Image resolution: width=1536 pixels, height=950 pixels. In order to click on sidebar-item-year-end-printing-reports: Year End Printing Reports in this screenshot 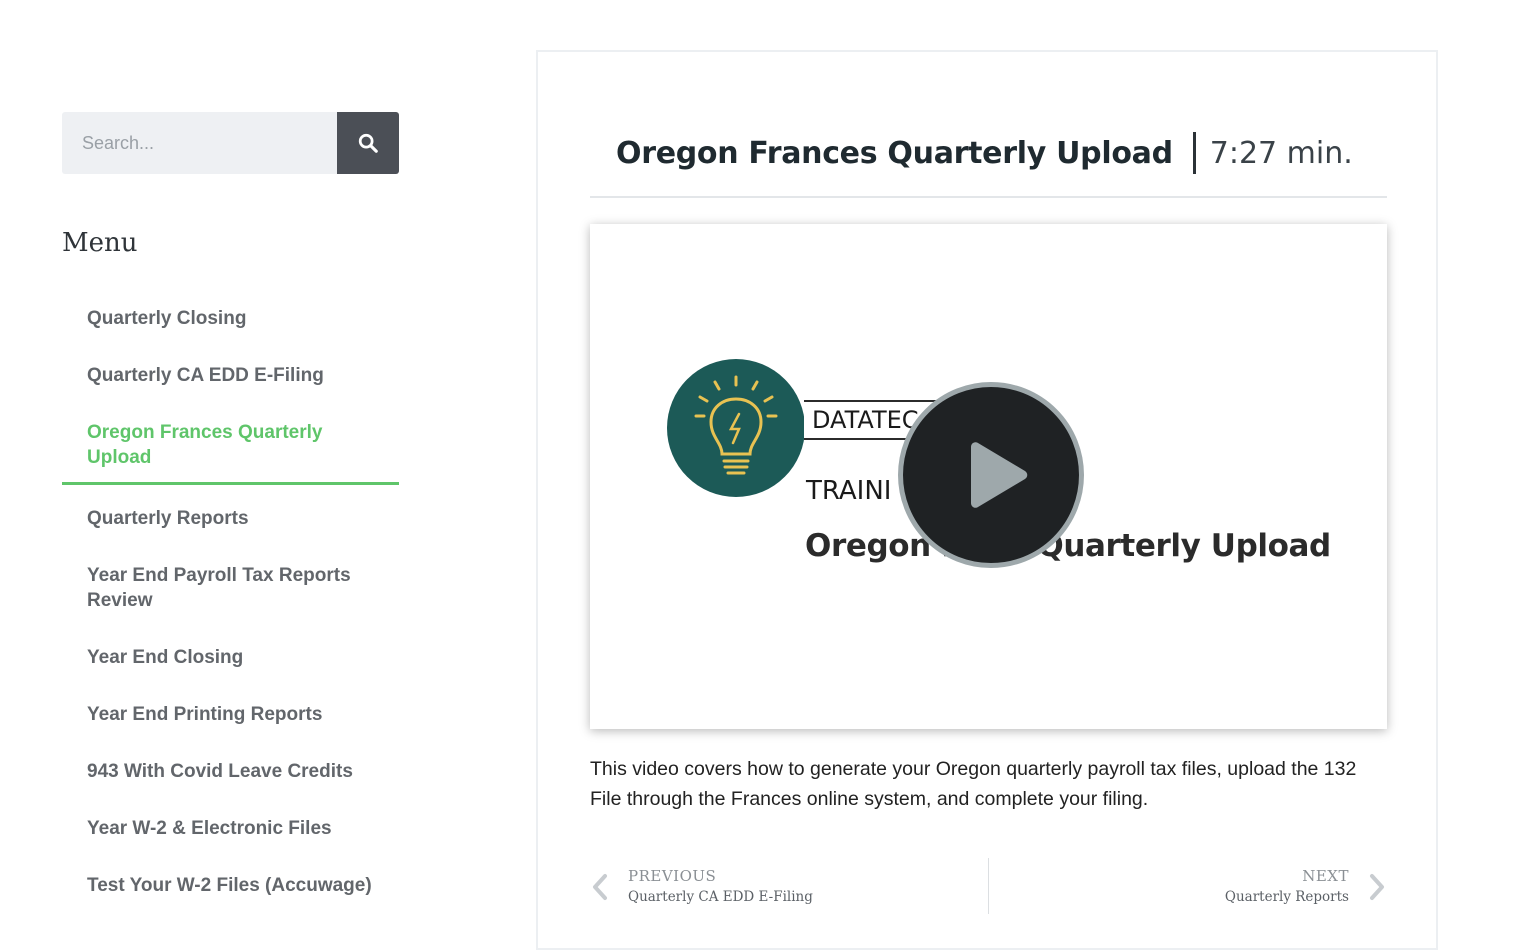, I will do `click(230, 715)`.